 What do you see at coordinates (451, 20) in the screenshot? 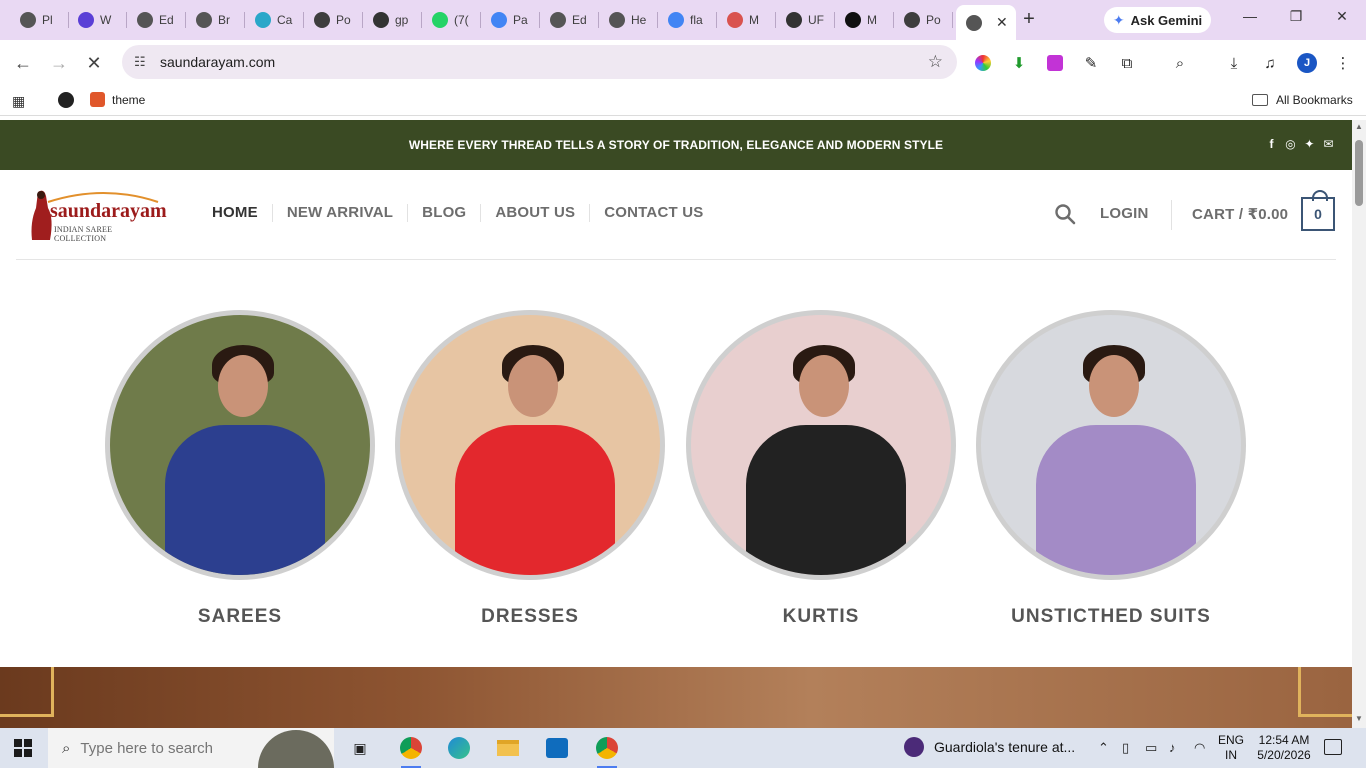
I see `tab-7: (7(` at bounding box center [451, 20].